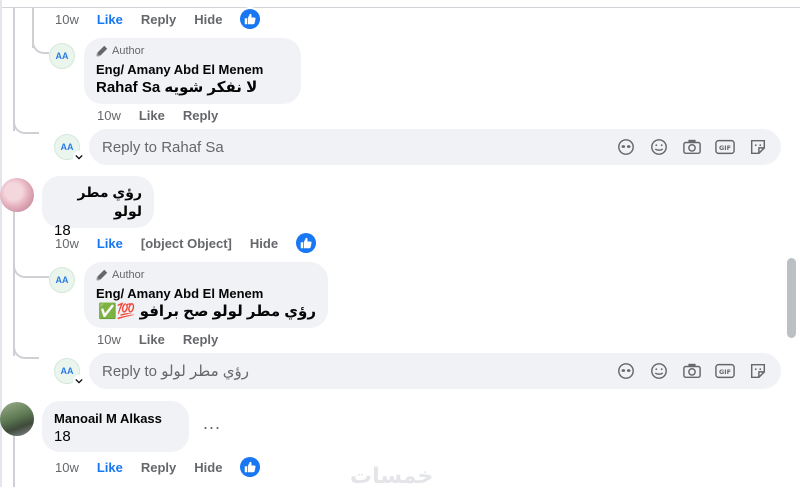  I want to click on mention-link: Rahaf Sa, so click(128, 87).